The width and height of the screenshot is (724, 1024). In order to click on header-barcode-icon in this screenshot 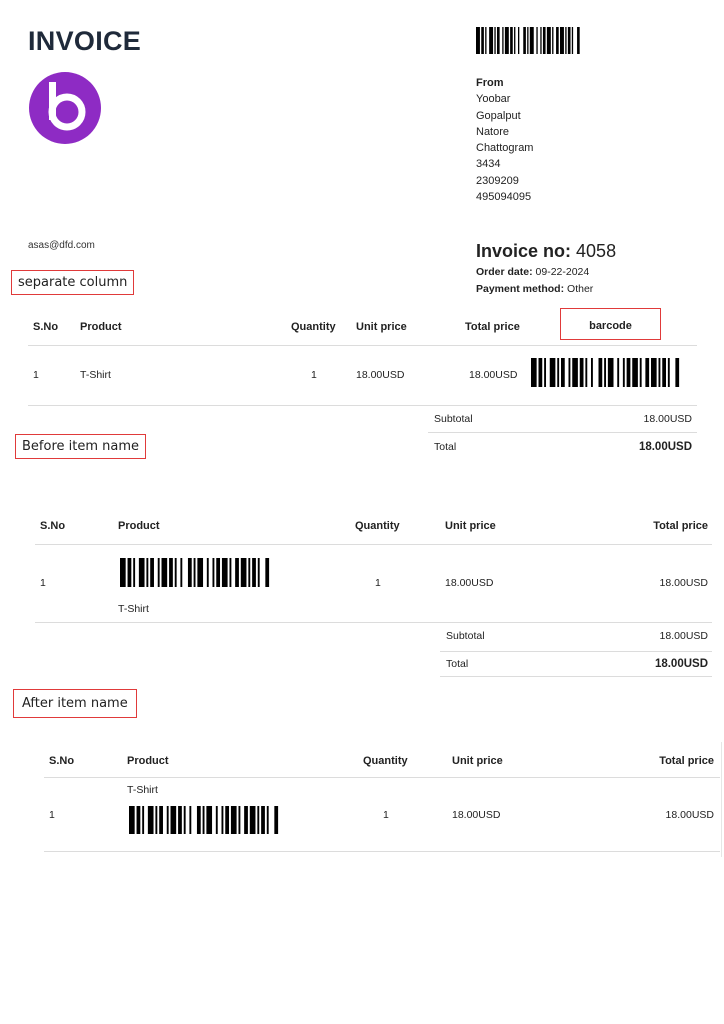, I will do `click(528, 40)`.